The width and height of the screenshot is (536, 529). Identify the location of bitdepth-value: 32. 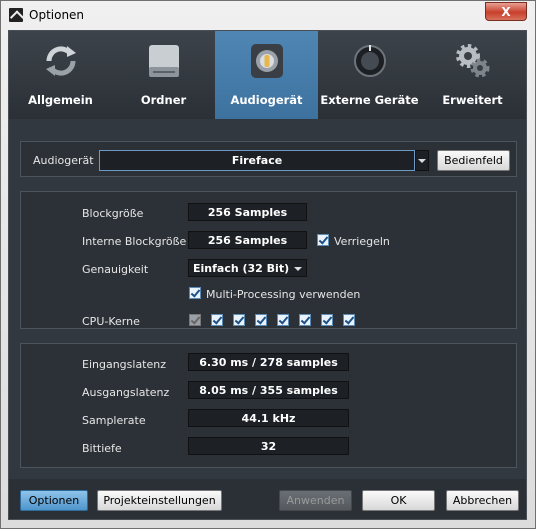
(268, 446).